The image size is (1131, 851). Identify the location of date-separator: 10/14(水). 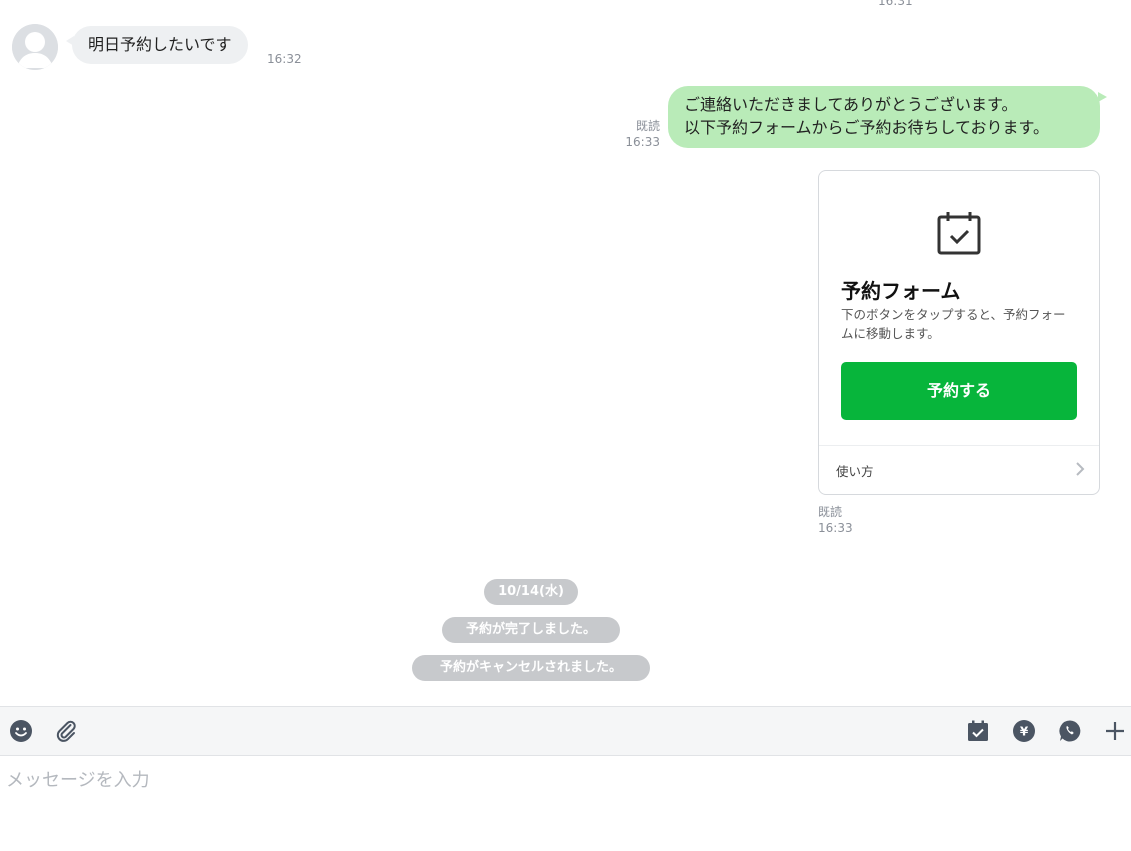
(531, 592).